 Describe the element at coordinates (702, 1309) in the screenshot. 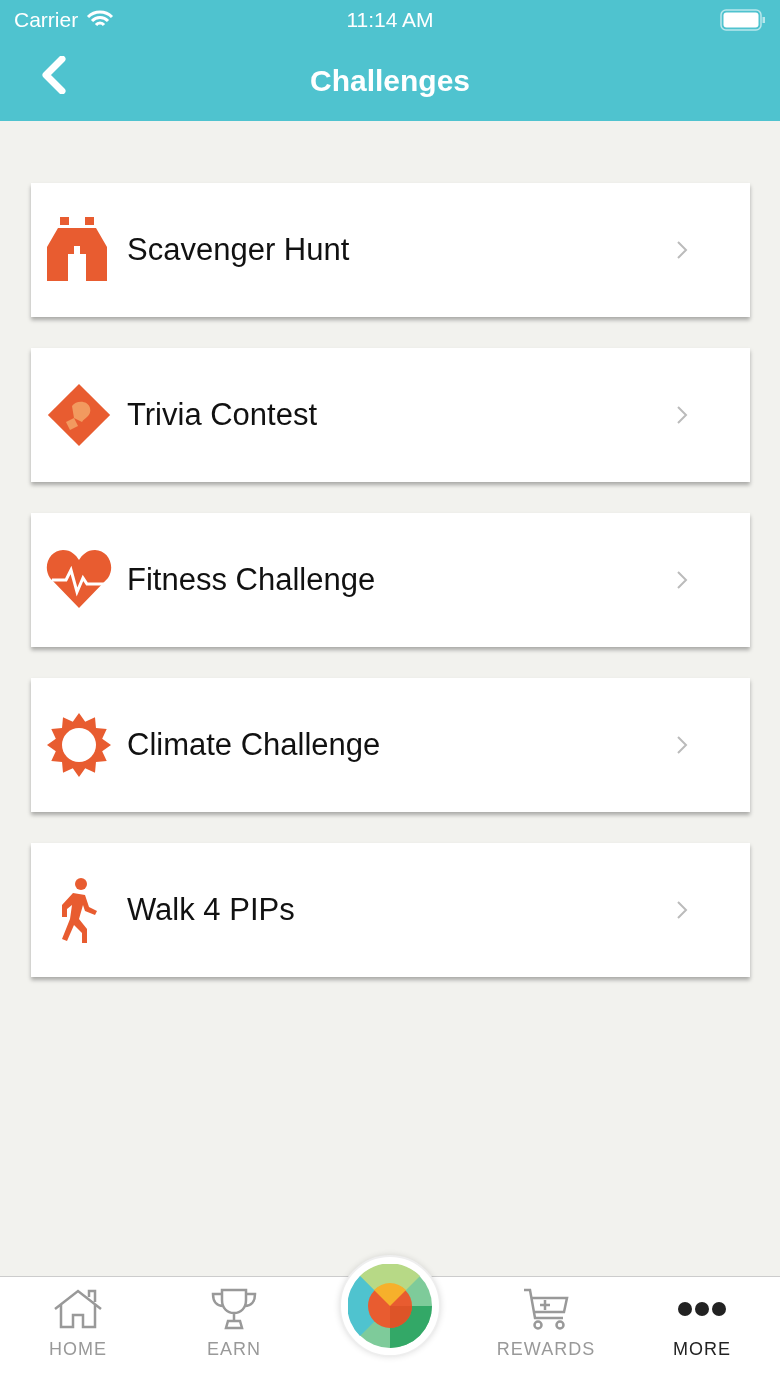

I see `more-icon` at that location.